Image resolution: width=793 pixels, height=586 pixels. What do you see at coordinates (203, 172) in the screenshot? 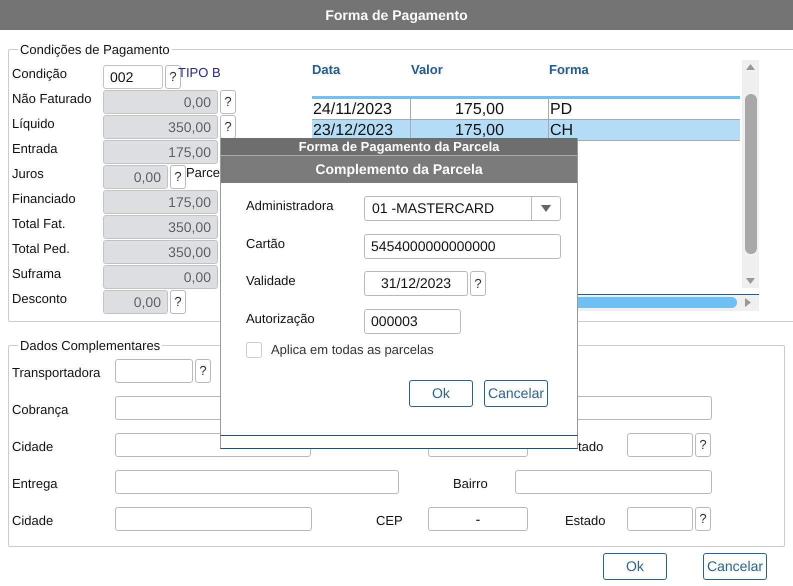
I see `field-label: Parce` at bounding box center [203, 172].